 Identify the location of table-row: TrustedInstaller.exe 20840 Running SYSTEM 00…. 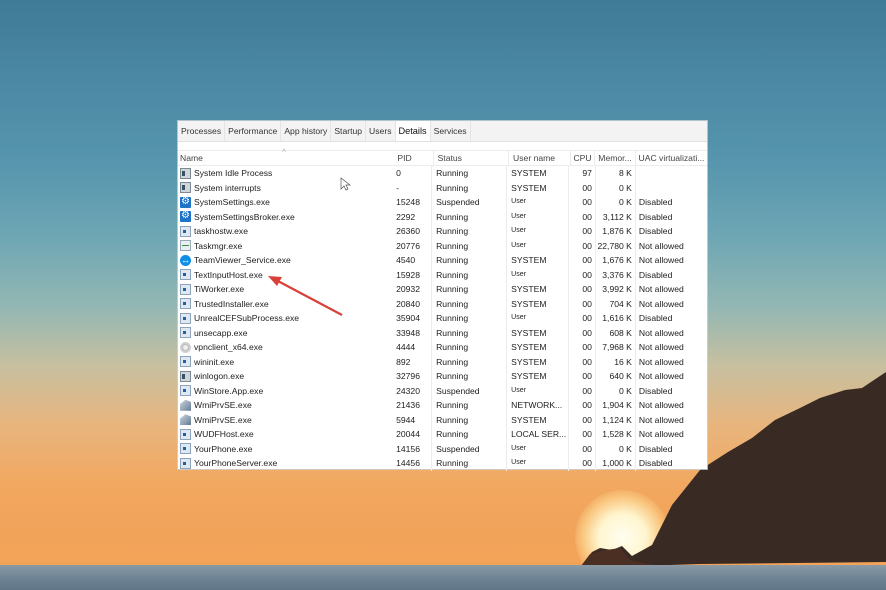
(442, 304).